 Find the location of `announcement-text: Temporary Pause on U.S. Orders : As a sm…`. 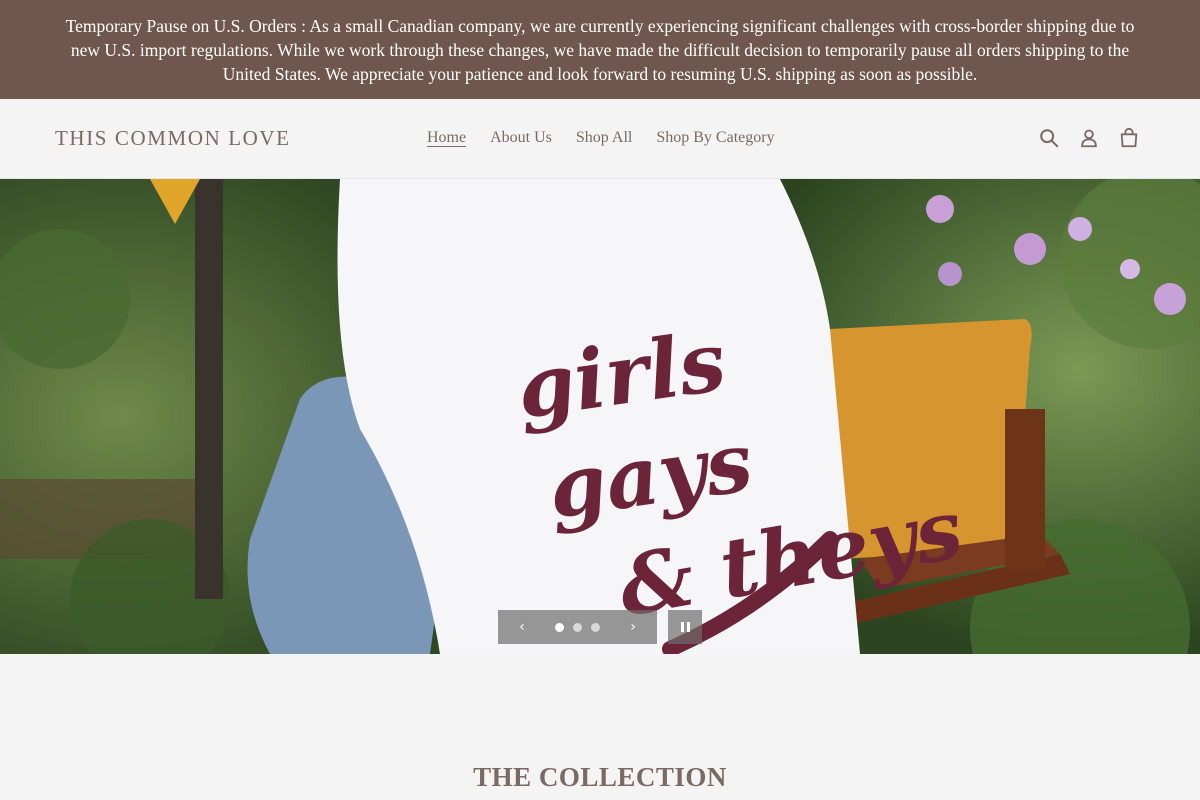

announcement-text: Temporary Pause on U.S. Orders : As a sm… is located at coordinates (600, 49).